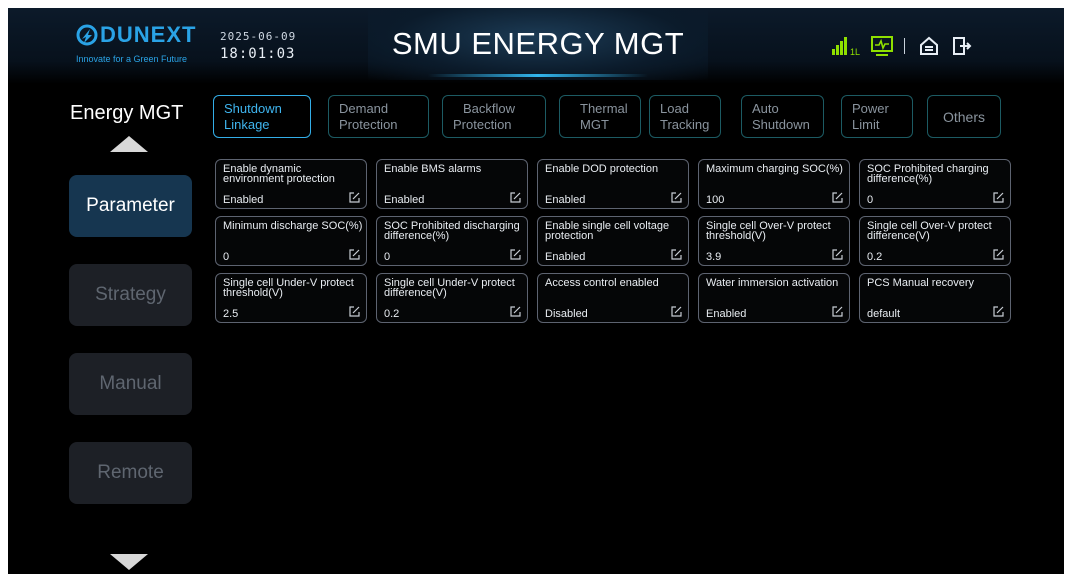 This screenshot has height=574, width=1068. What do you see at coordinates (674, 108) in the screenshot?
I see `tab-label-line1: Load` at bounding box center [674, 108].